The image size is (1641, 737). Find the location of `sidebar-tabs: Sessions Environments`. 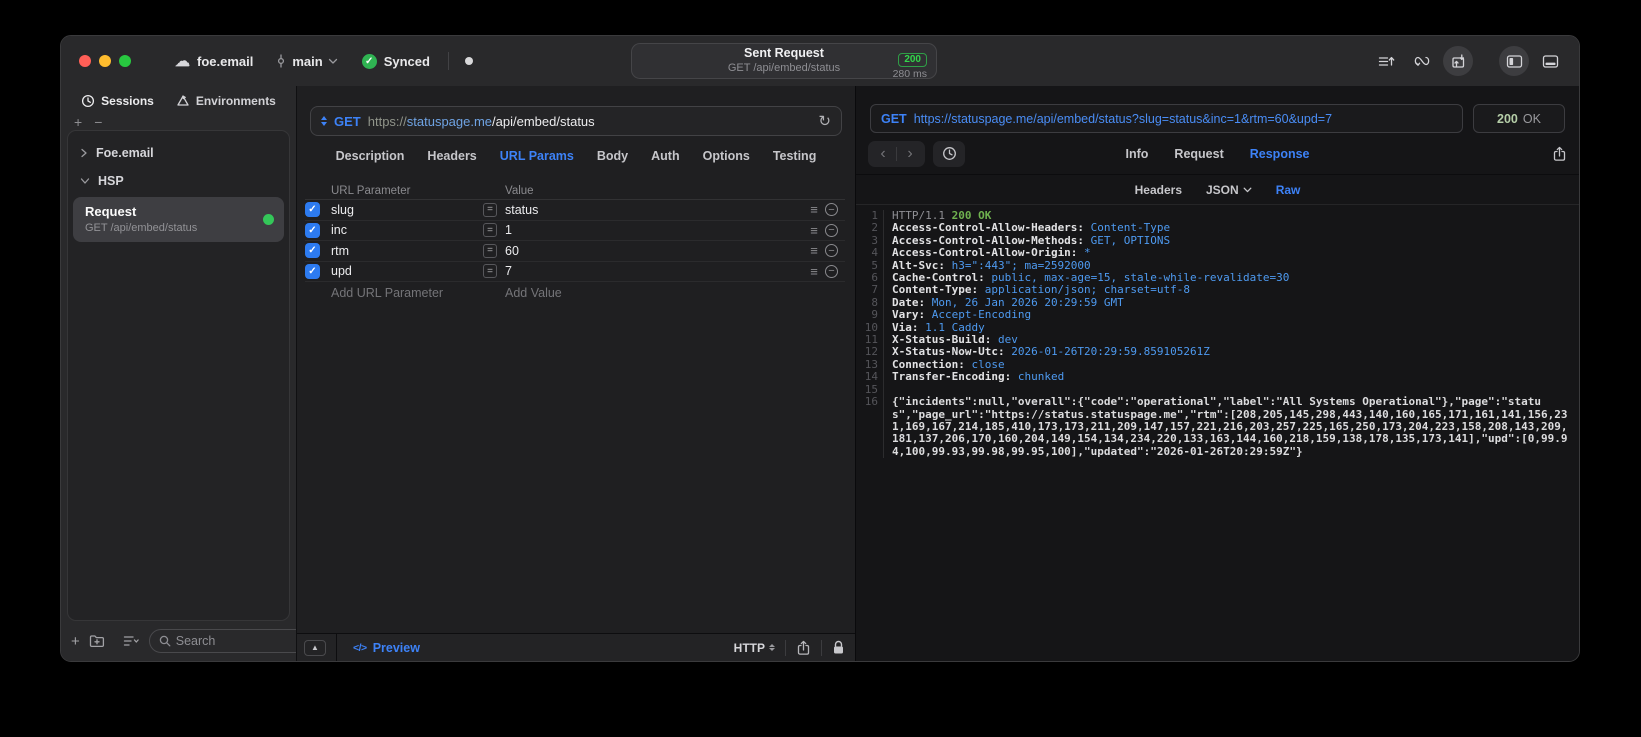

sidebar-tabs: Sessions Environments is located at coordinates (178, 101).